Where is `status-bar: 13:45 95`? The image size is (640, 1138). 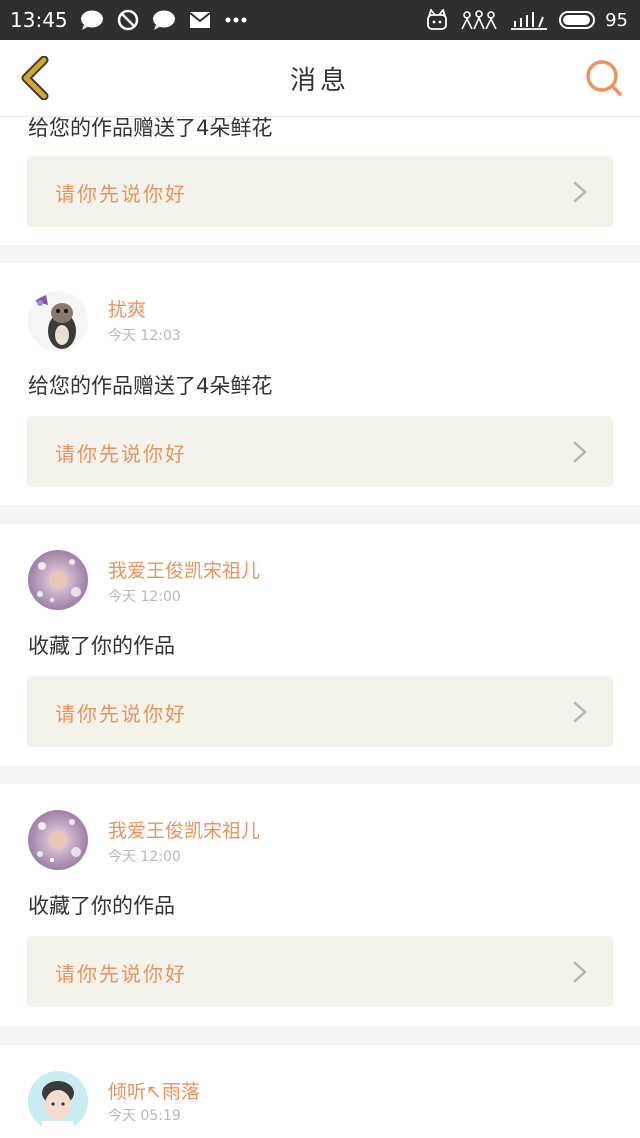 status-bar: 13:45 95 is located at coordinates (320, 20).